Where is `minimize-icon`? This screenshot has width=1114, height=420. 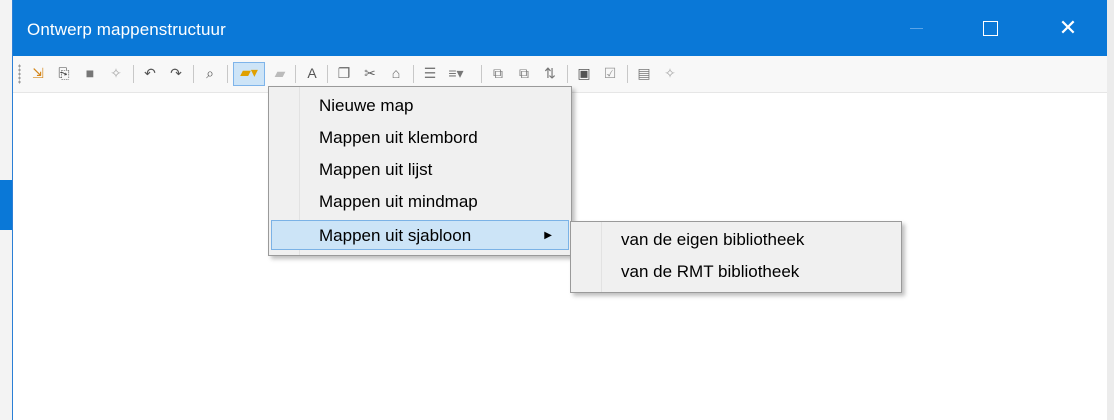 minimize-icon is located at coordinates (916, 28).